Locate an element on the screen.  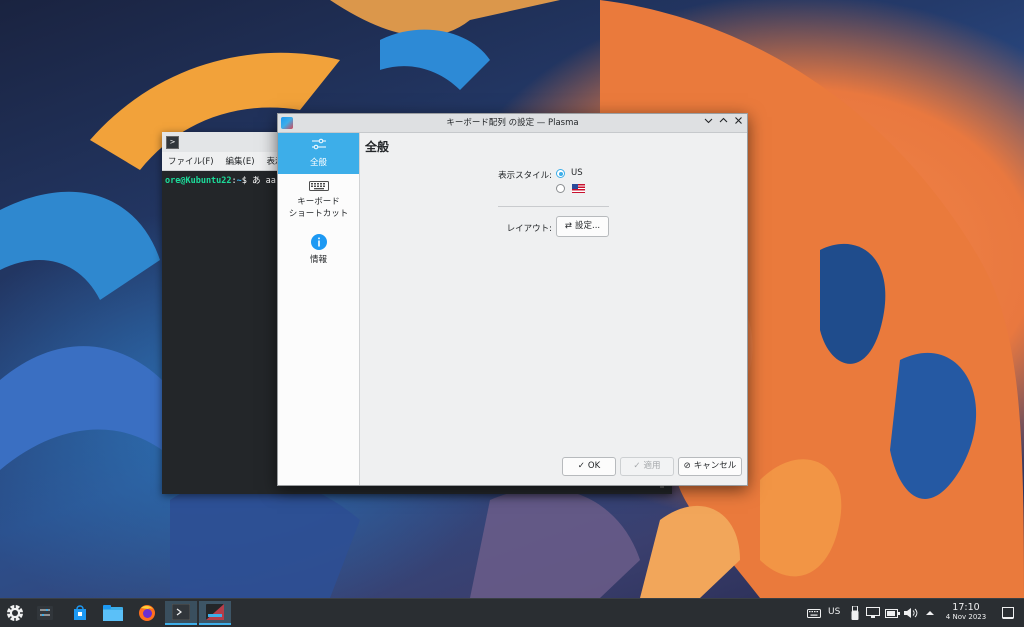
cancel-icon: ⊘ is located at coordinates (687, 466).